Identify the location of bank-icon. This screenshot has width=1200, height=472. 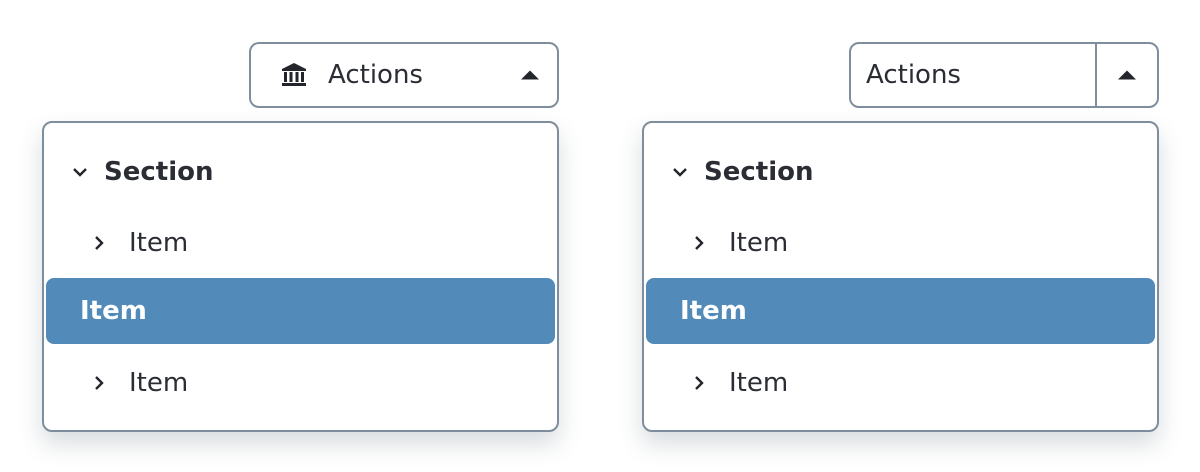
(294, 74).